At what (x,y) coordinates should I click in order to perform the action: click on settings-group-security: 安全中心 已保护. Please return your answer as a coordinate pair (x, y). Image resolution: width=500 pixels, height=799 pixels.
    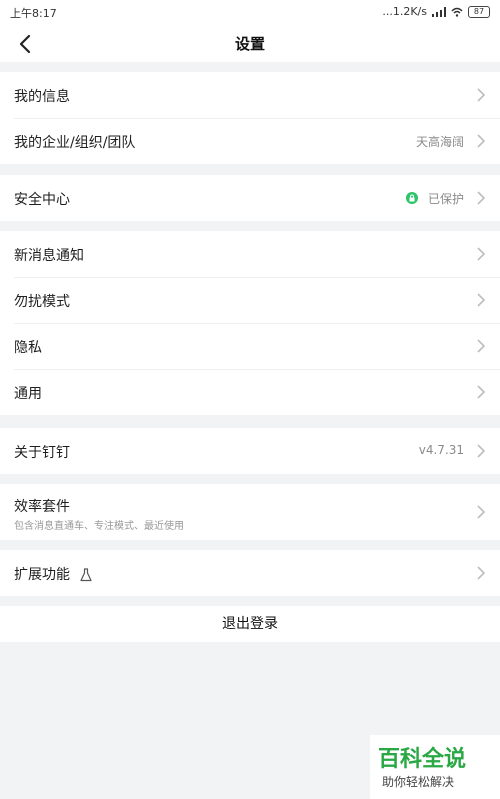
    Looking at the image, I should click on (250, 198).